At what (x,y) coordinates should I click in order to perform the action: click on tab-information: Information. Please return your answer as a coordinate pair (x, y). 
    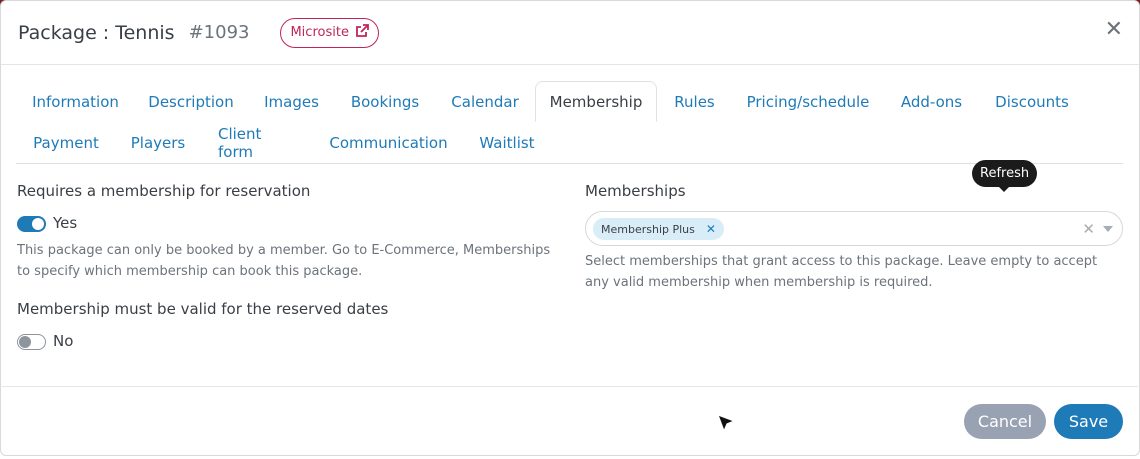
    Looking at the image, I should click on (75, 101).